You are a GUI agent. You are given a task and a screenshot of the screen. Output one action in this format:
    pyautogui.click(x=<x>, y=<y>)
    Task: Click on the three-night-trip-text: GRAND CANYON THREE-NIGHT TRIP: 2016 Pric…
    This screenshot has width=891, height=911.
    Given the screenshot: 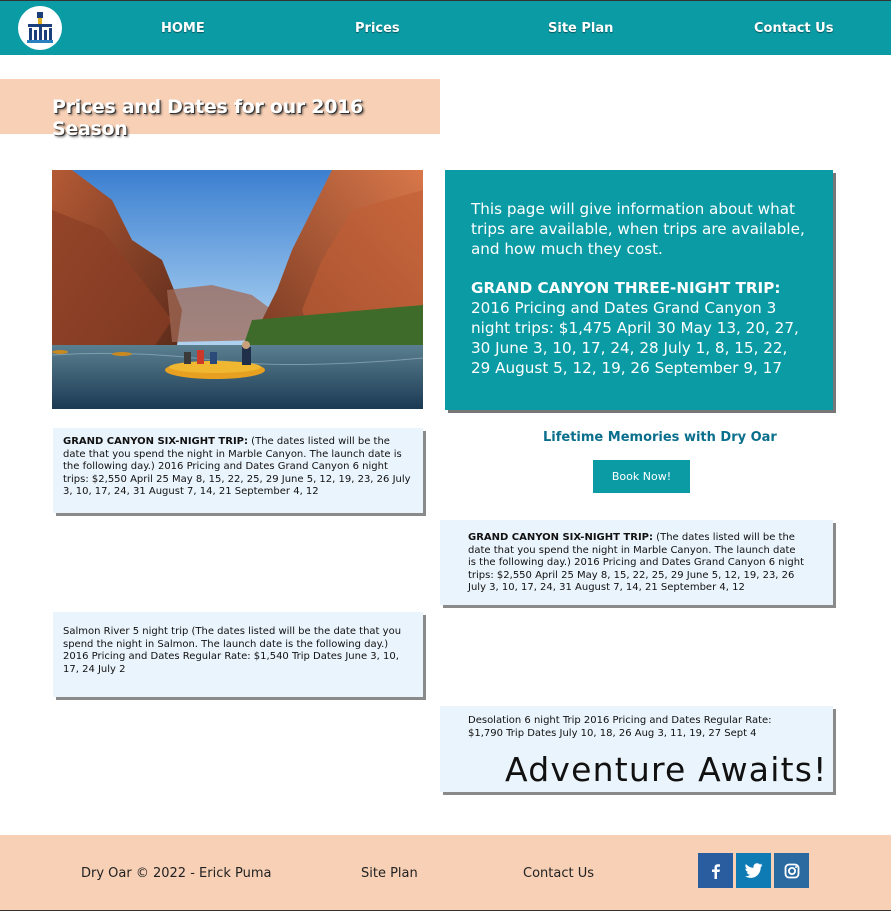 What is the action you would take?
    pyautogui.click(x=639, y=328)
    